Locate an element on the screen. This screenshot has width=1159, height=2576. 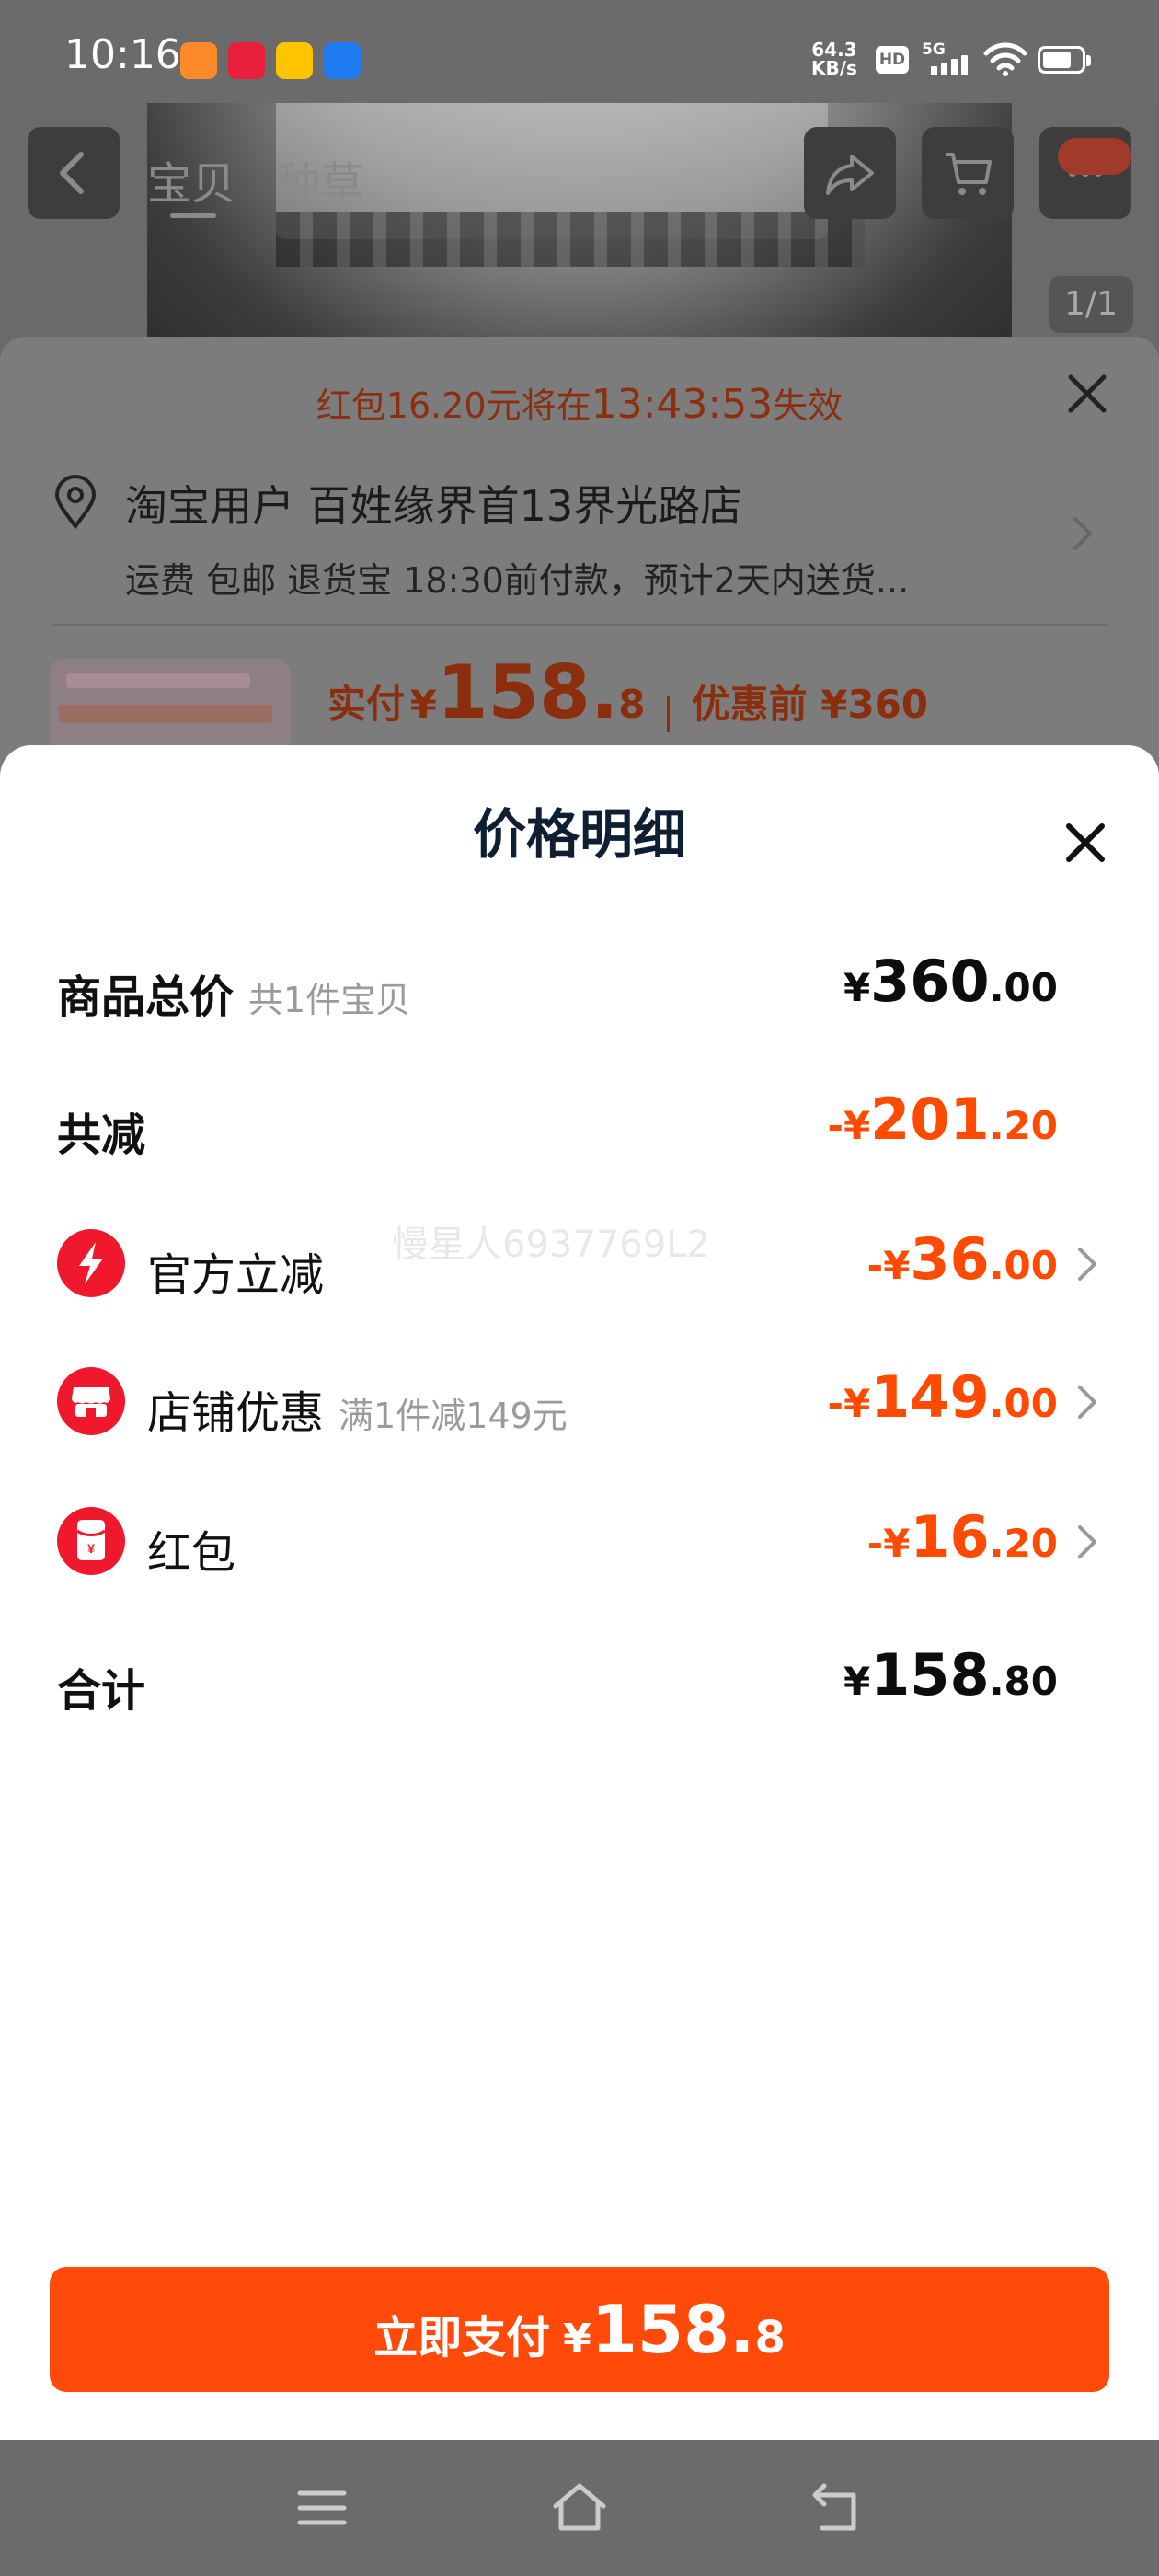
pay-button-currency: ¥ is located at coordinates (577, 2339).